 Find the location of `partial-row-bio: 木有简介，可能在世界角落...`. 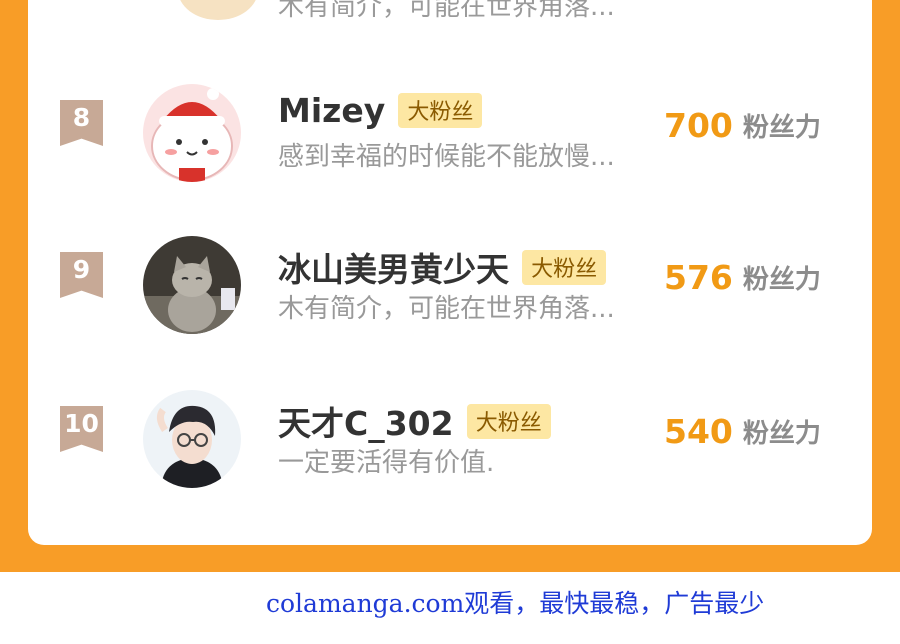

partial-row-bio: 木有简介，可能在世界角落... is located at coordinates (446, 11).